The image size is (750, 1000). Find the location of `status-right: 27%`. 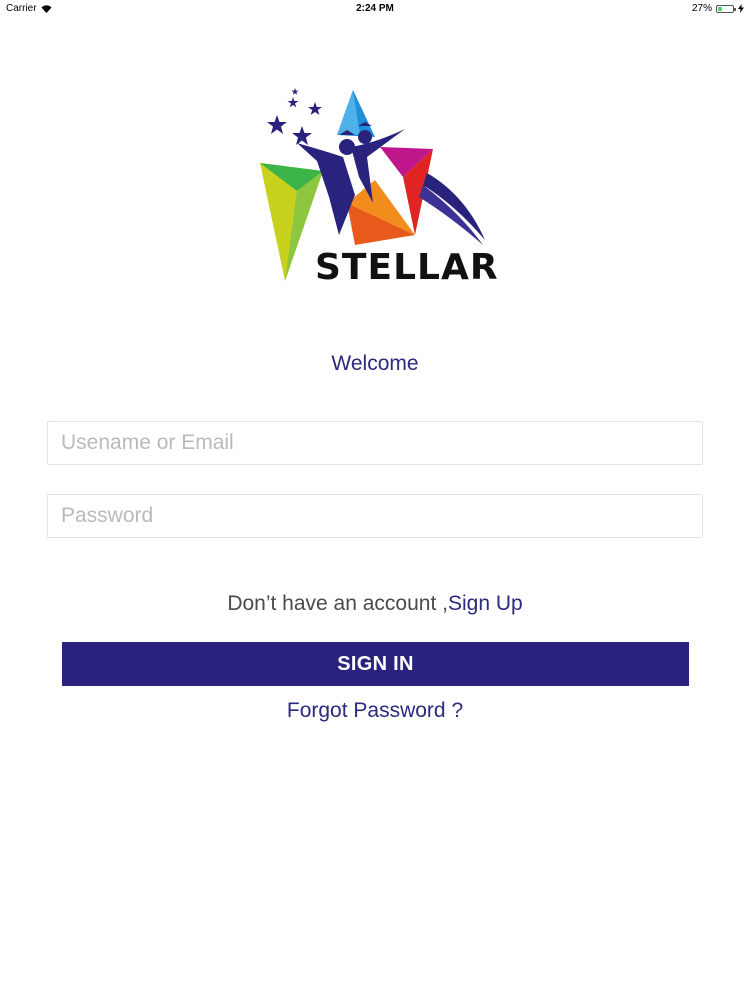

status-right: 27% is located at coordinates (718, 8).